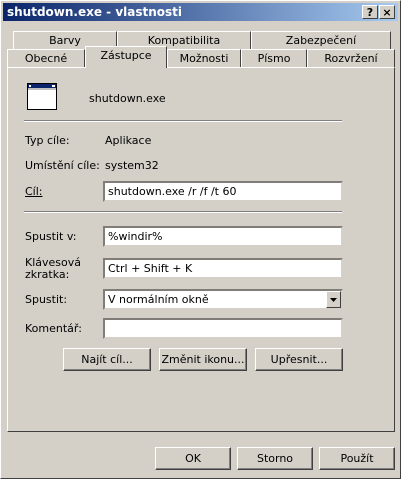  I want to click on run-select: V normálním okně, so click(223, 299).